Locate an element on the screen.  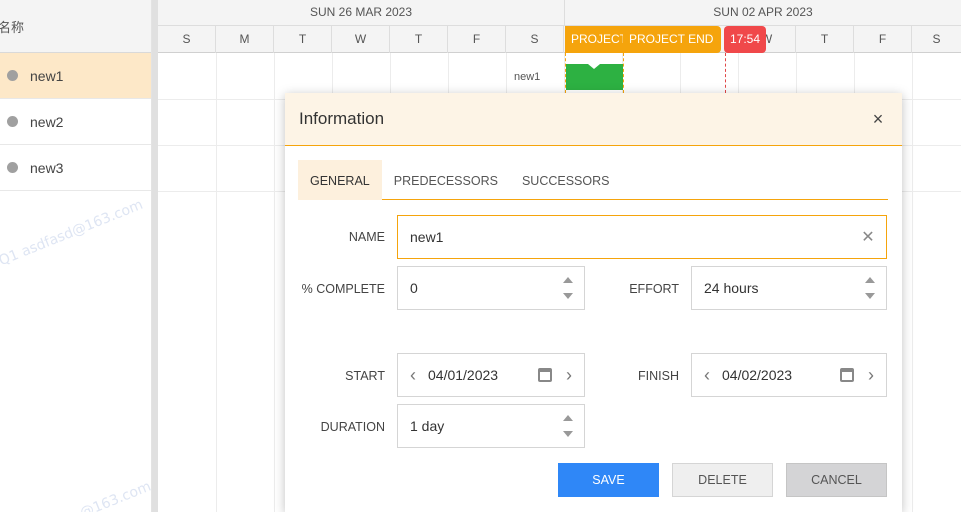
dialog-tabs: GENERAL PREDECESSORS SUCCESSORS is located at coordinates (593, 180).